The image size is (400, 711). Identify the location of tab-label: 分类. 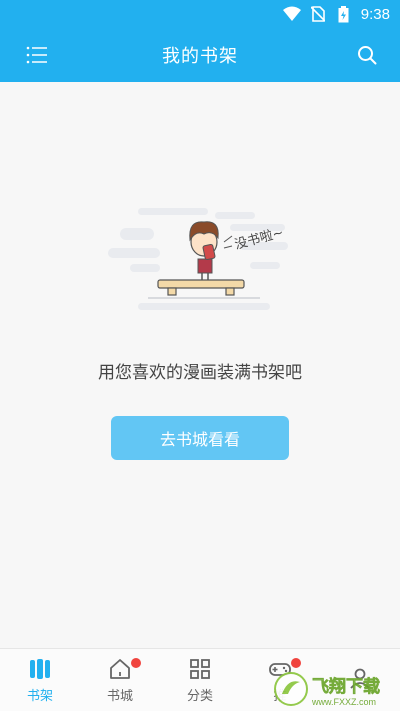
(199, 696).